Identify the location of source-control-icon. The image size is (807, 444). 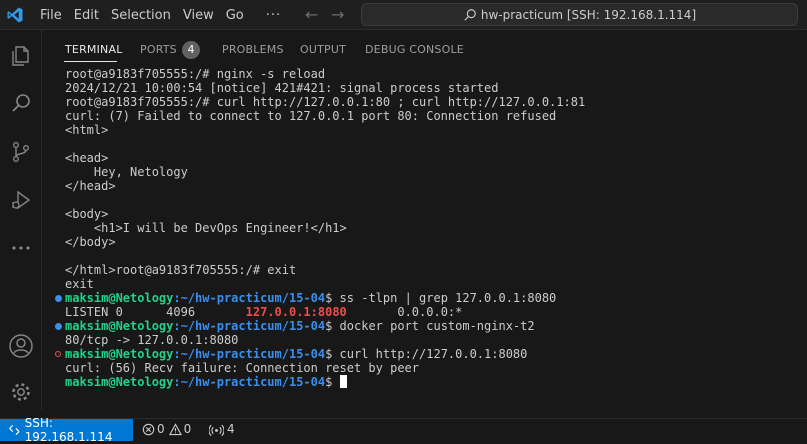
(21, 152).